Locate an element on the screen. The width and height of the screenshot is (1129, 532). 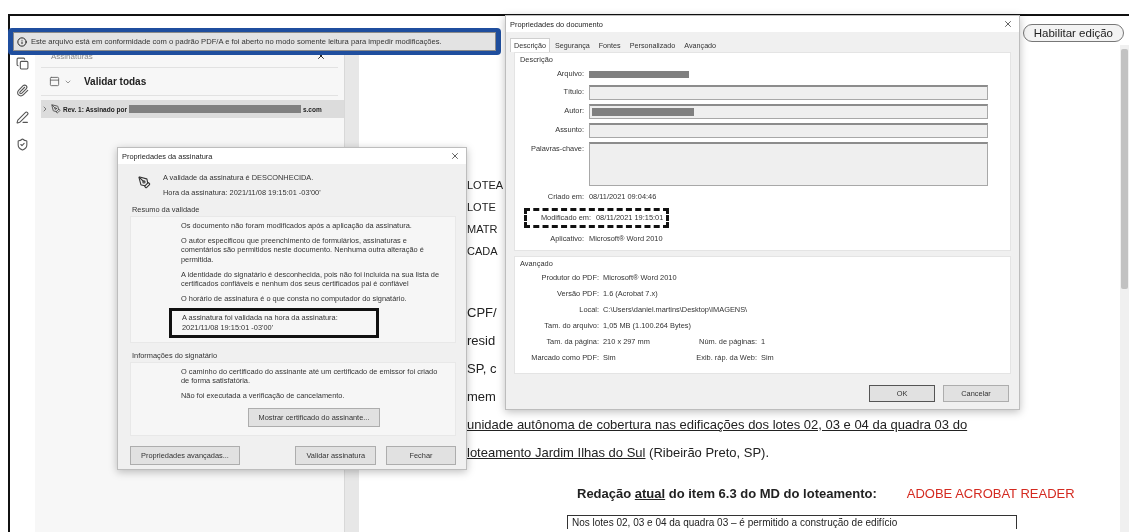
quoted-text: Nos lotes 02, 03 e 04 da quadra 03 – é permitido a construção de edifício is located at coordinates (792, 522).